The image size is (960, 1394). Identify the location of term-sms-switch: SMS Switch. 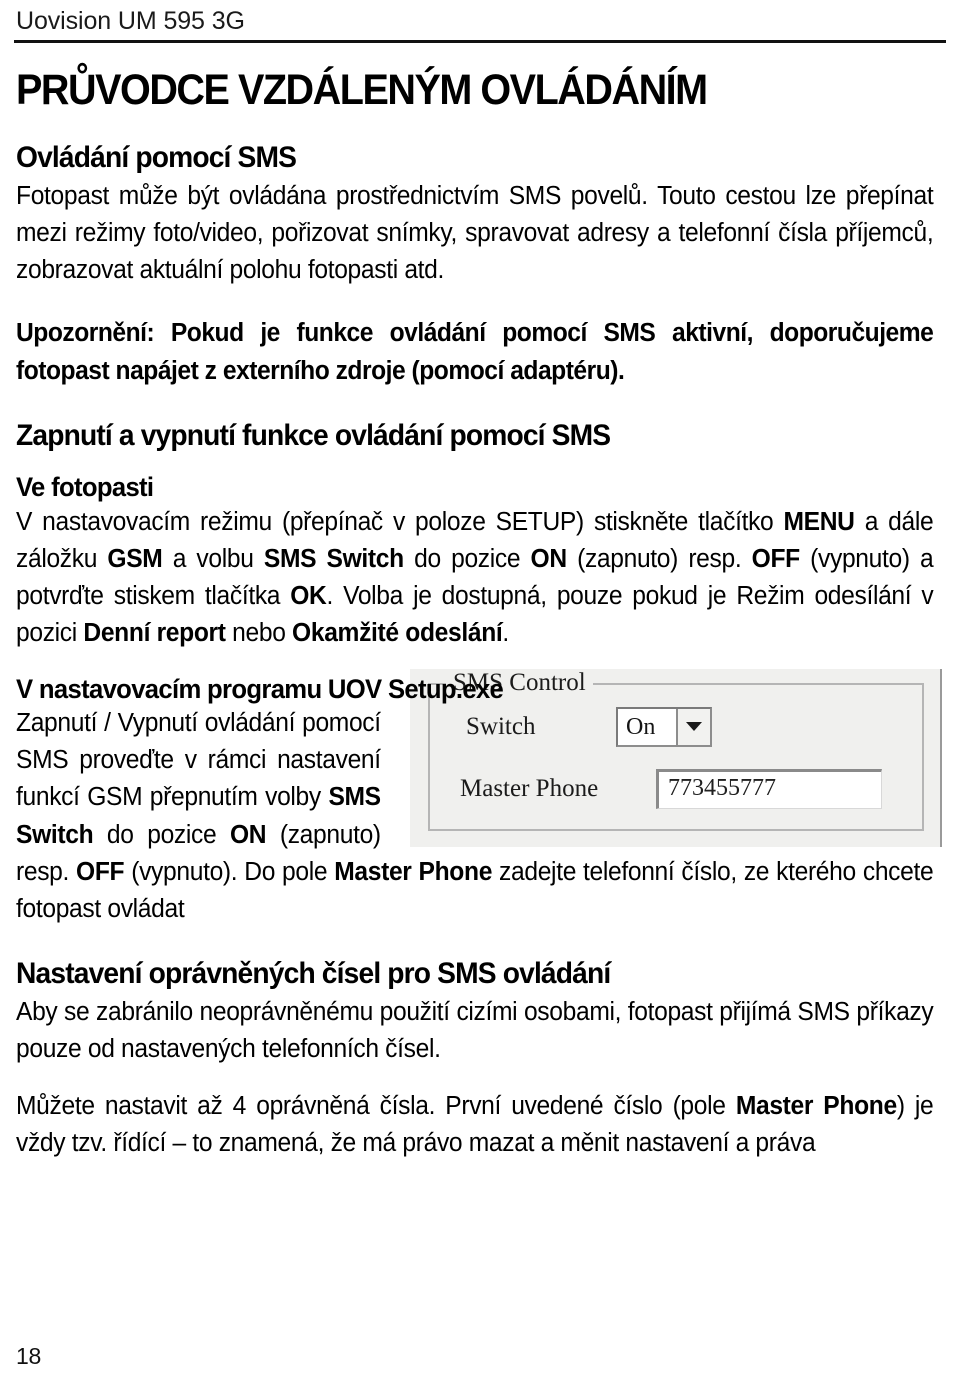
(333, 558).